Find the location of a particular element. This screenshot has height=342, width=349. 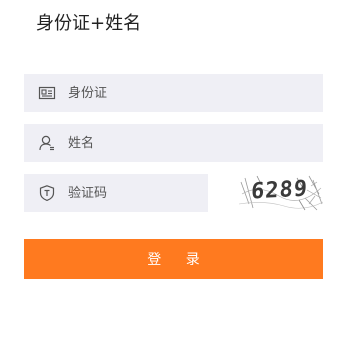

login-button: 登 录 is located at coordinates (173, 259).